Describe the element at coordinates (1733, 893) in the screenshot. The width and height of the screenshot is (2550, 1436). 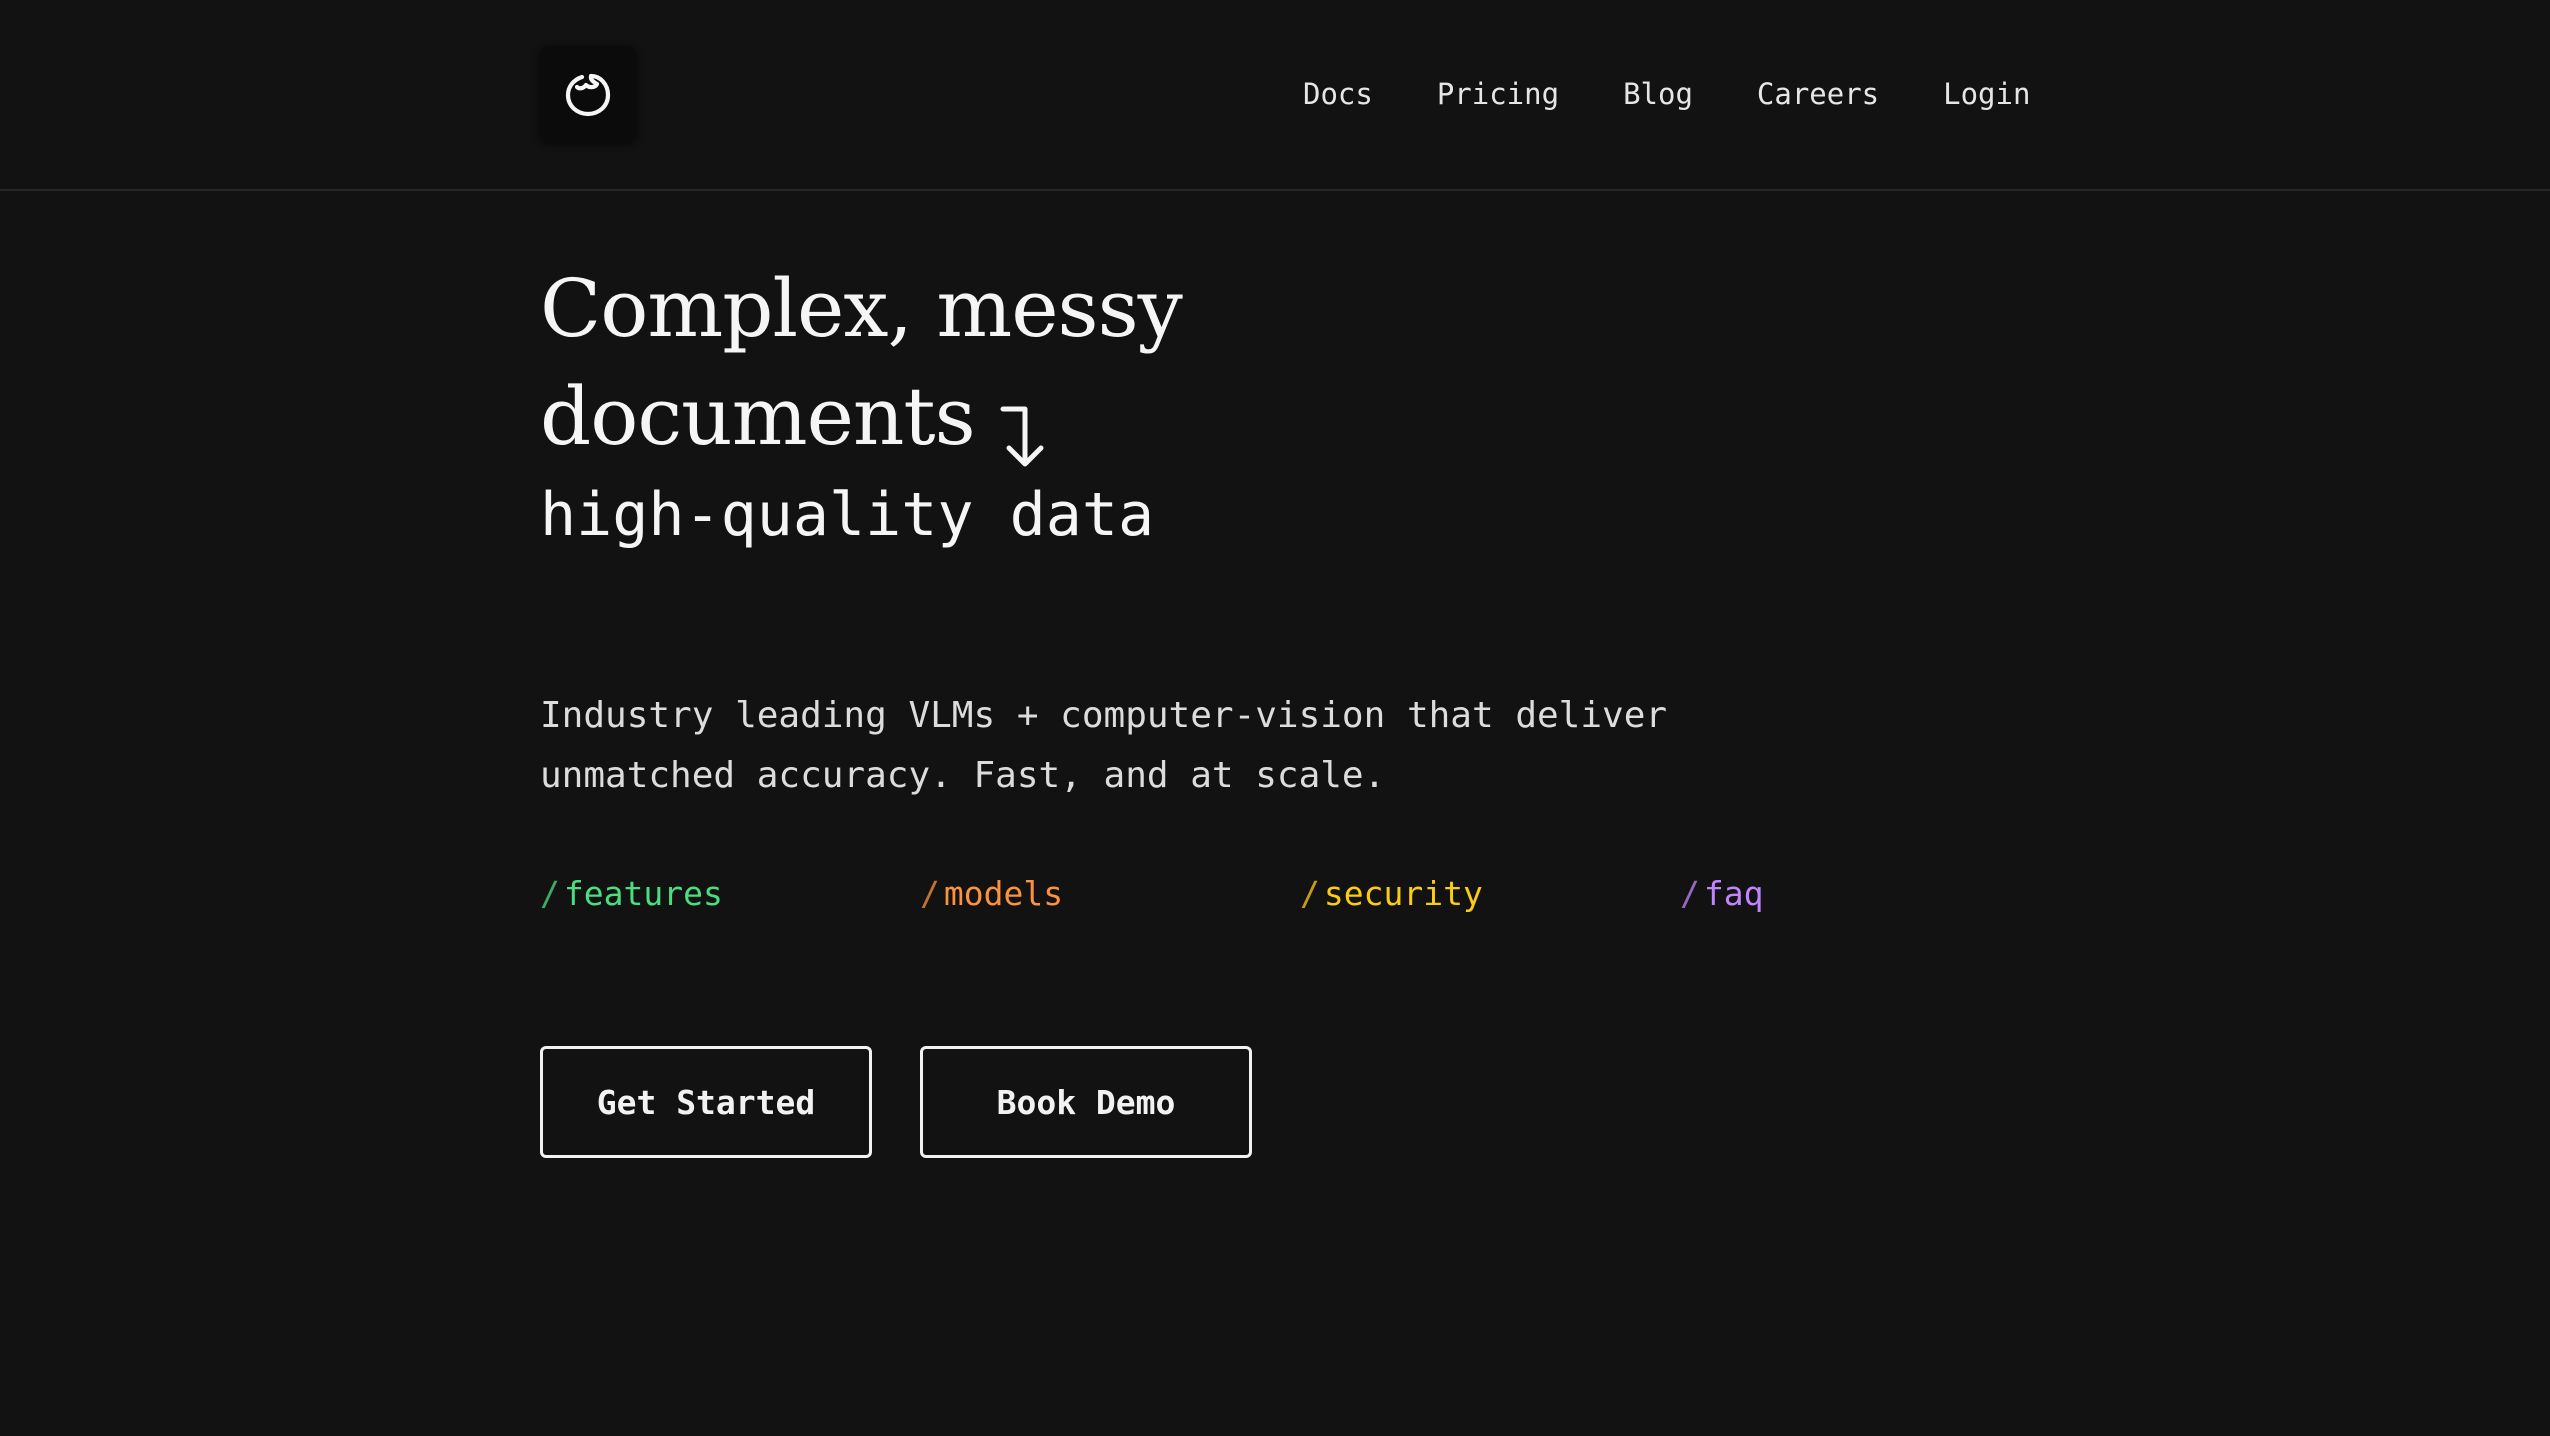
I see `section-link-label: faq` at that location.